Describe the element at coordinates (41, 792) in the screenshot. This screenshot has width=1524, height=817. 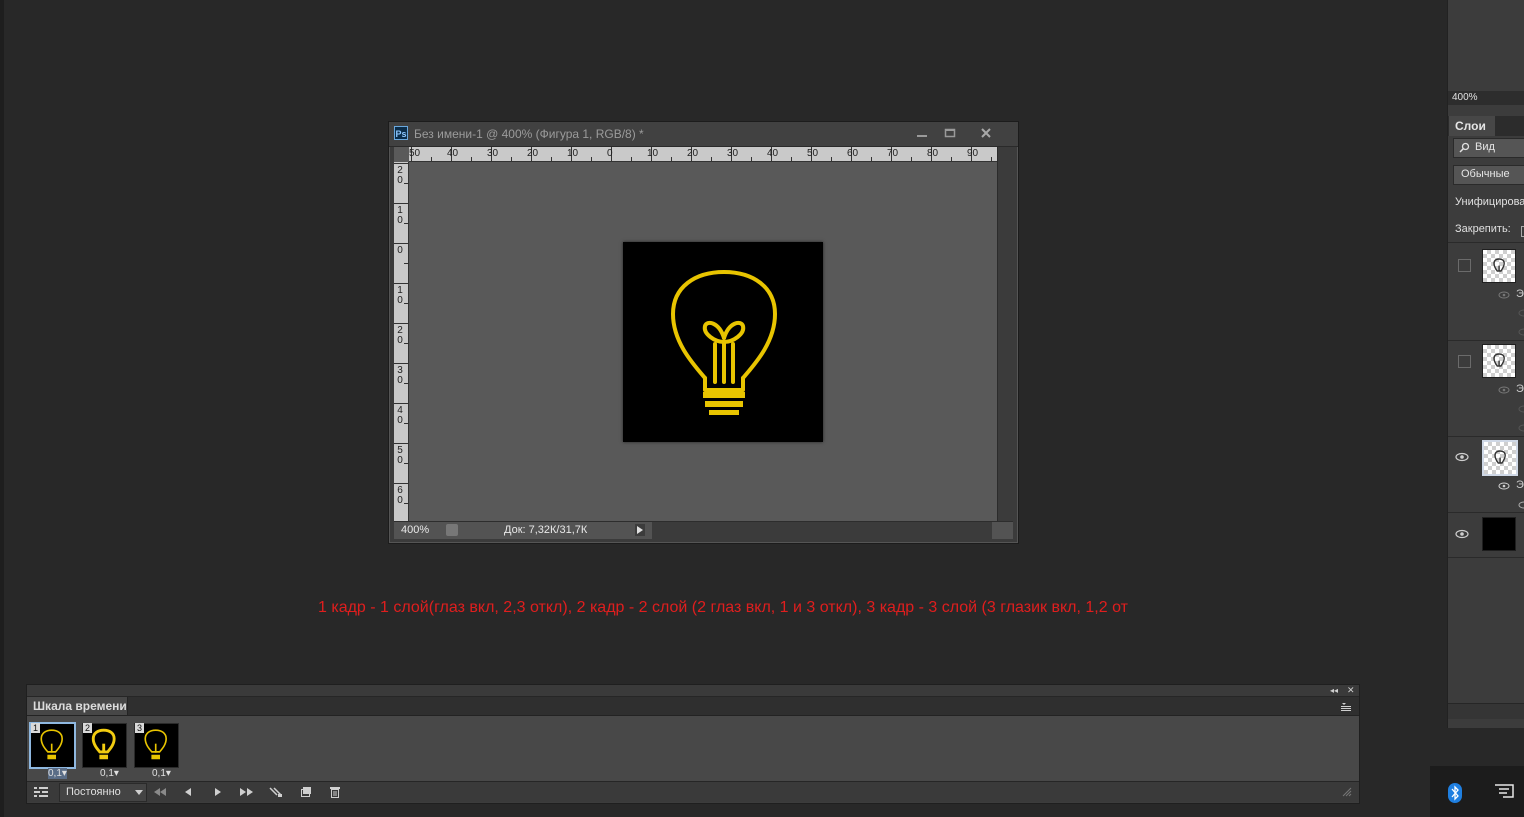
I see `convert-timeline-button` at that location.